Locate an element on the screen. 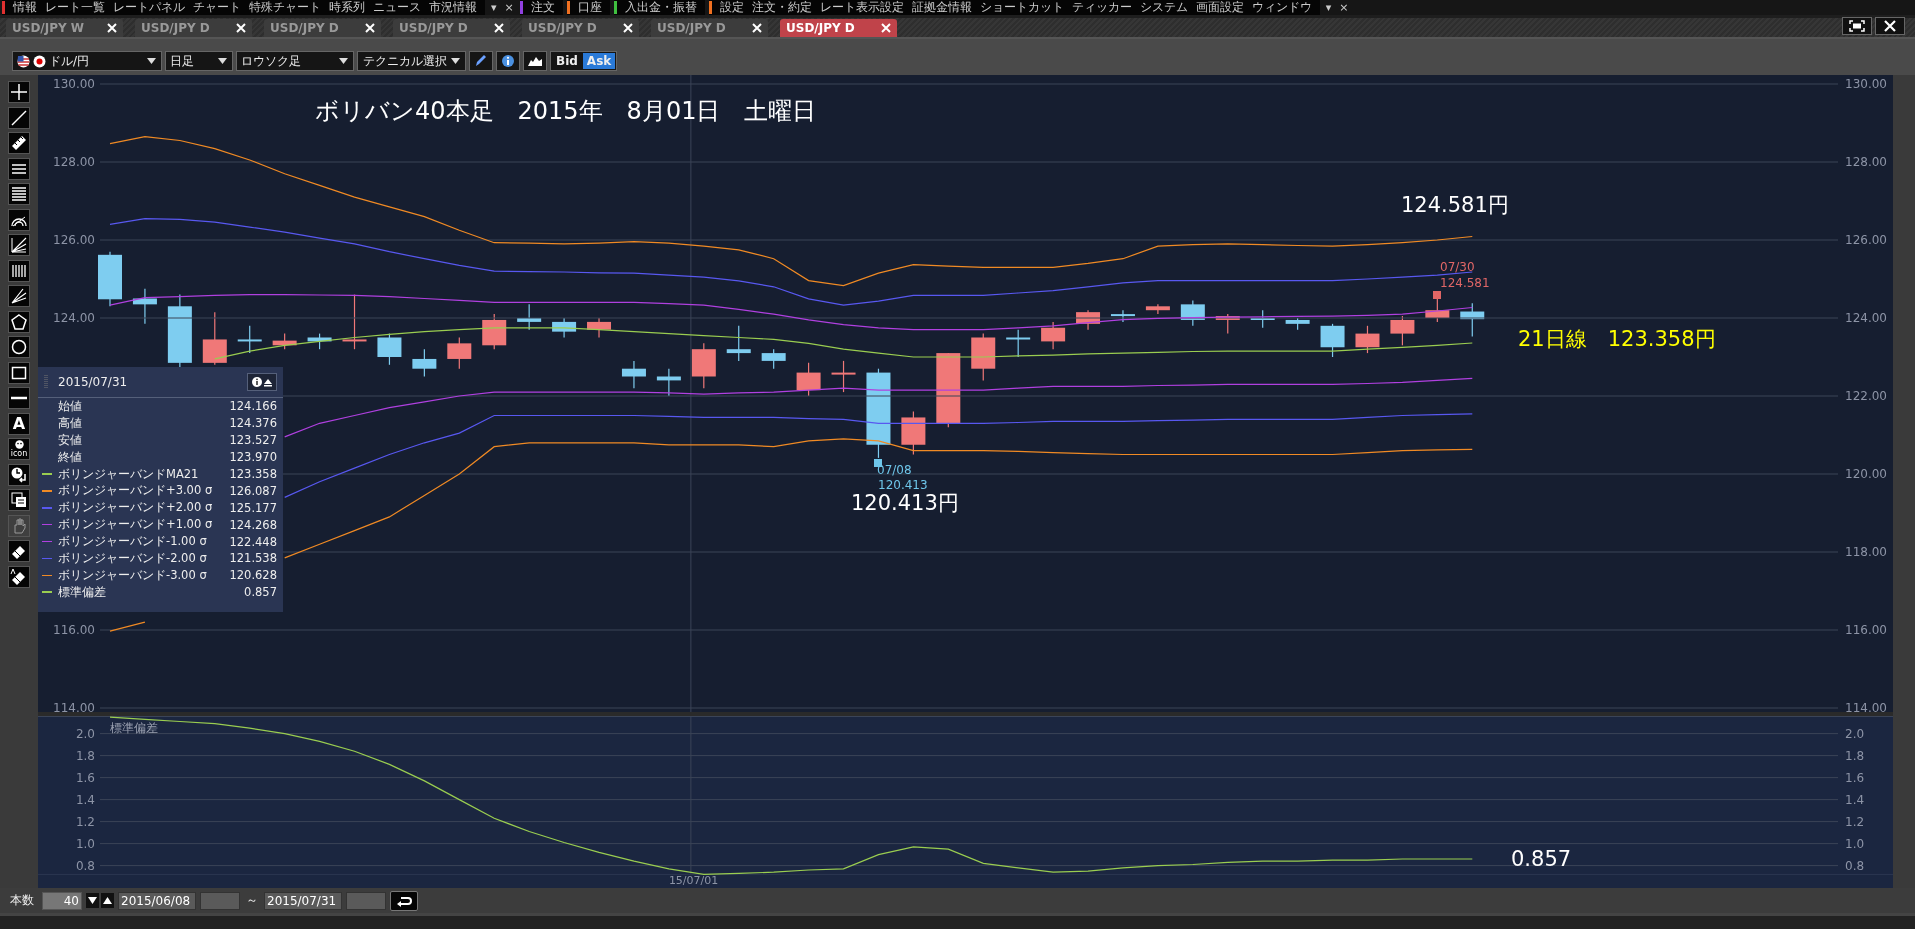 The height and width of the screenshot is (929, 1915). up-icon is located at coordinates (107, 900).